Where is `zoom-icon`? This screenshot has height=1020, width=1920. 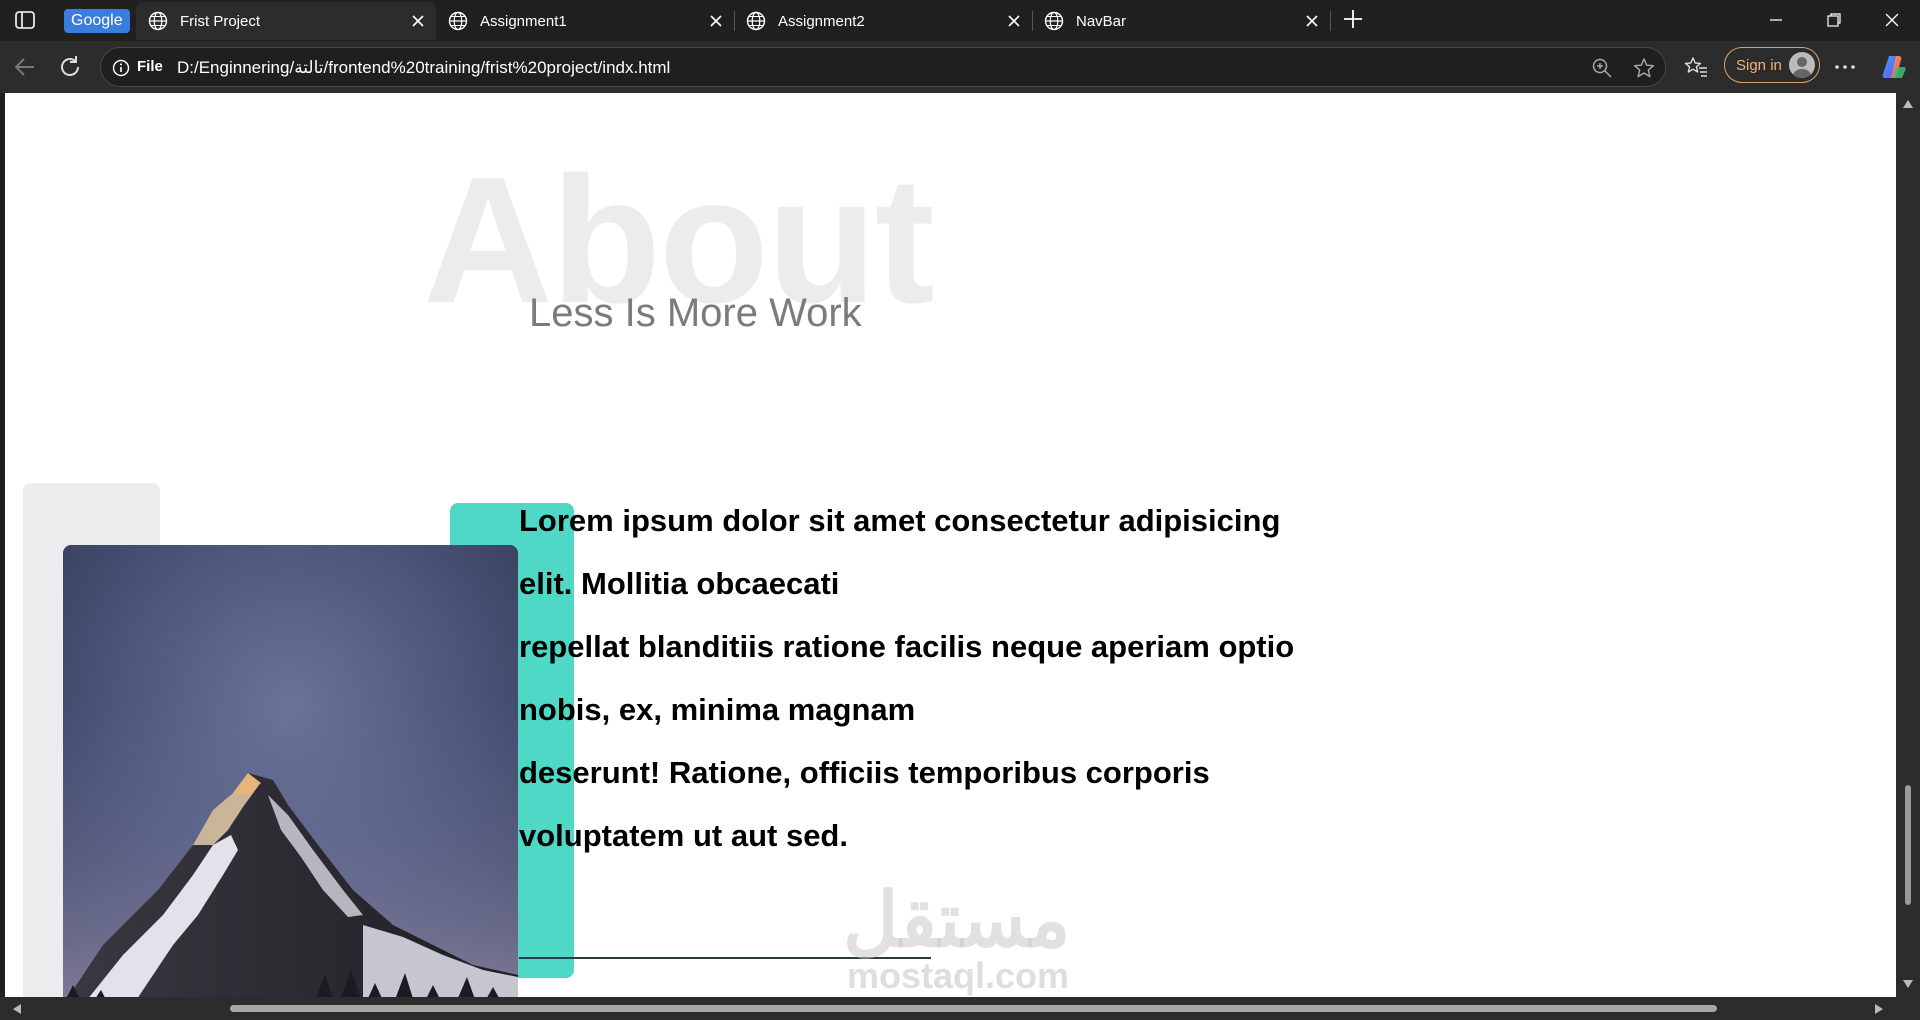 zoom-icon is located at coordinates (1602, 68).